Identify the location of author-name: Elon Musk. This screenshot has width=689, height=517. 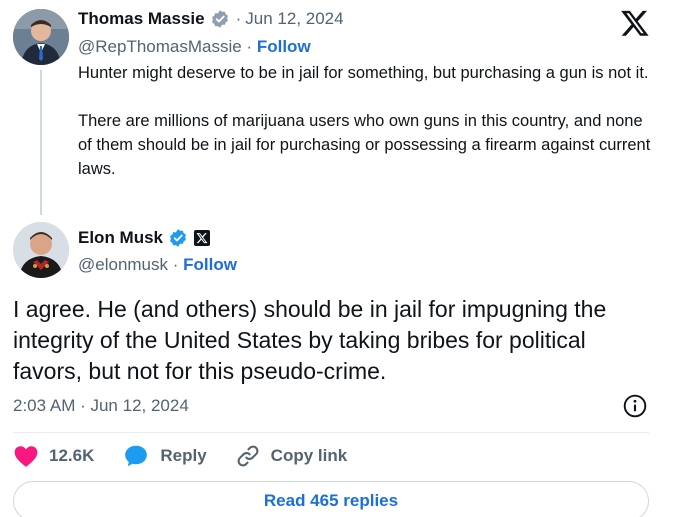
(120, 238).